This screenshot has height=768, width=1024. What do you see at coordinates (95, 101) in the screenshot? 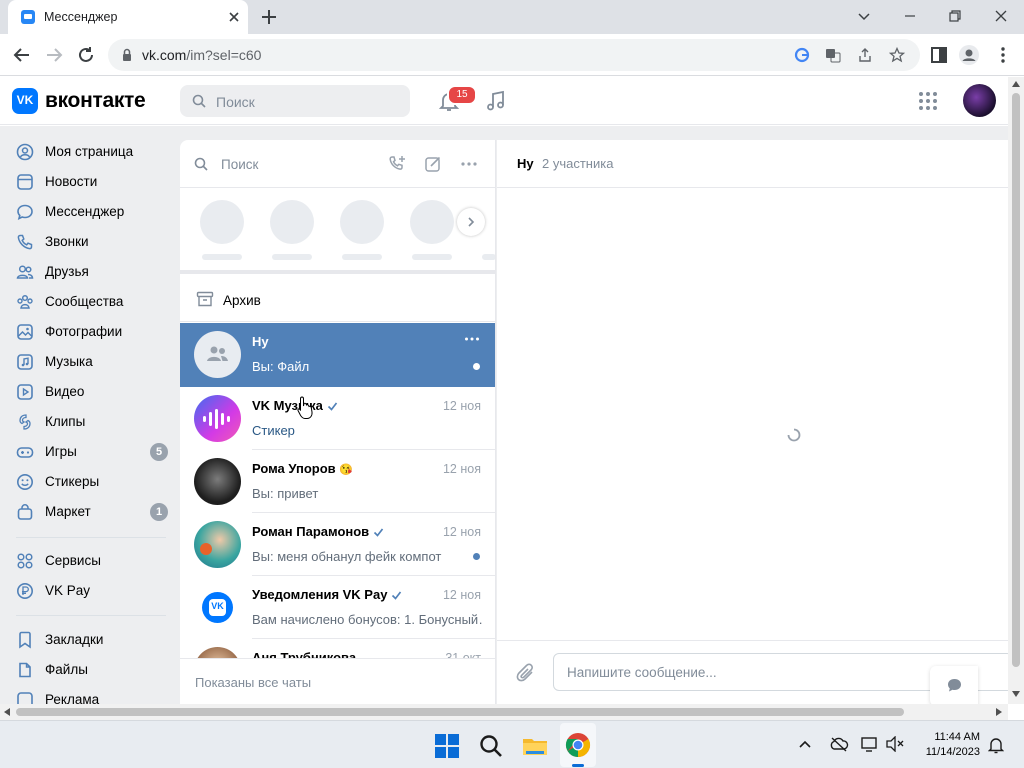
I see `vk-wordmark: вконтакте` at bounding box center [95, 101].